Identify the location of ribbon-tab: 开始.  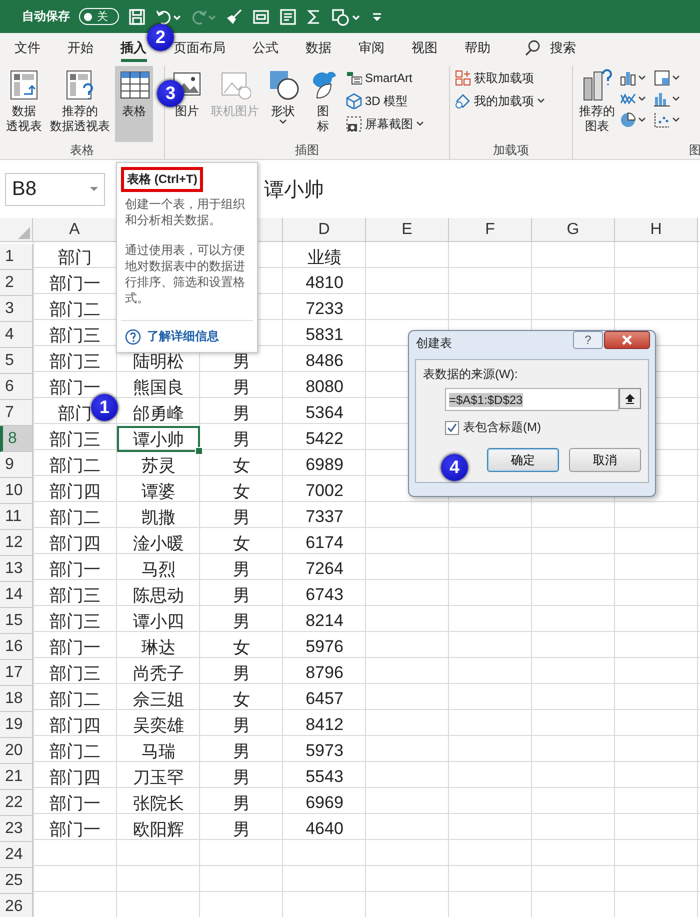
(81, 47).